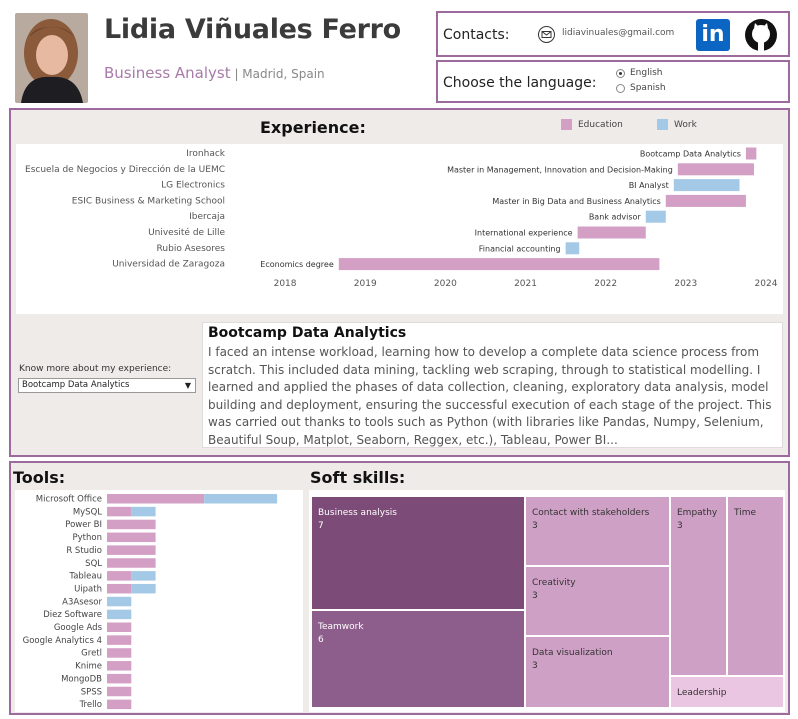 The height and width of the screenshot is (719, 798). What do you see at coordinates (95, 369) in the screenshot?
I see `know-more-label: Know more about my experience:` at bounding box center [95, 369].